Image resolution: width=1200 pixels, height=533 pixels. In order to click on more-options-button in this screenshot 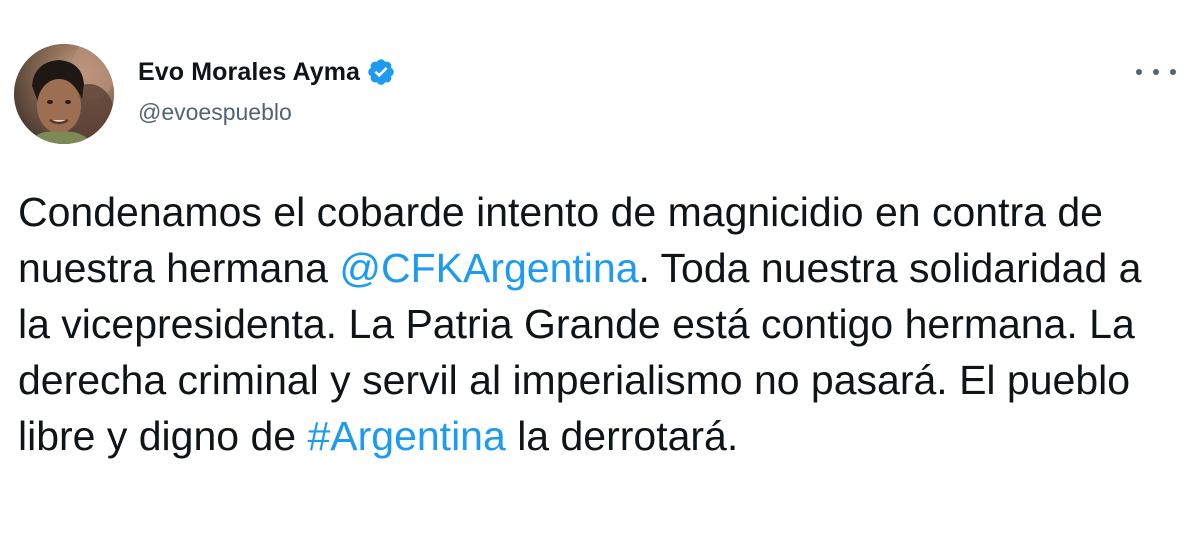, I will do `click(1156, 72)`.